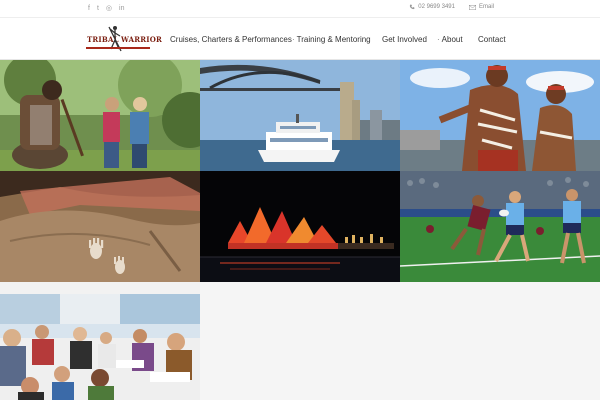 This screenshot has height=400, width=600. I want to click on tribal-warrior-logo: TRIBAL WARRIOR, so click(124, 39).